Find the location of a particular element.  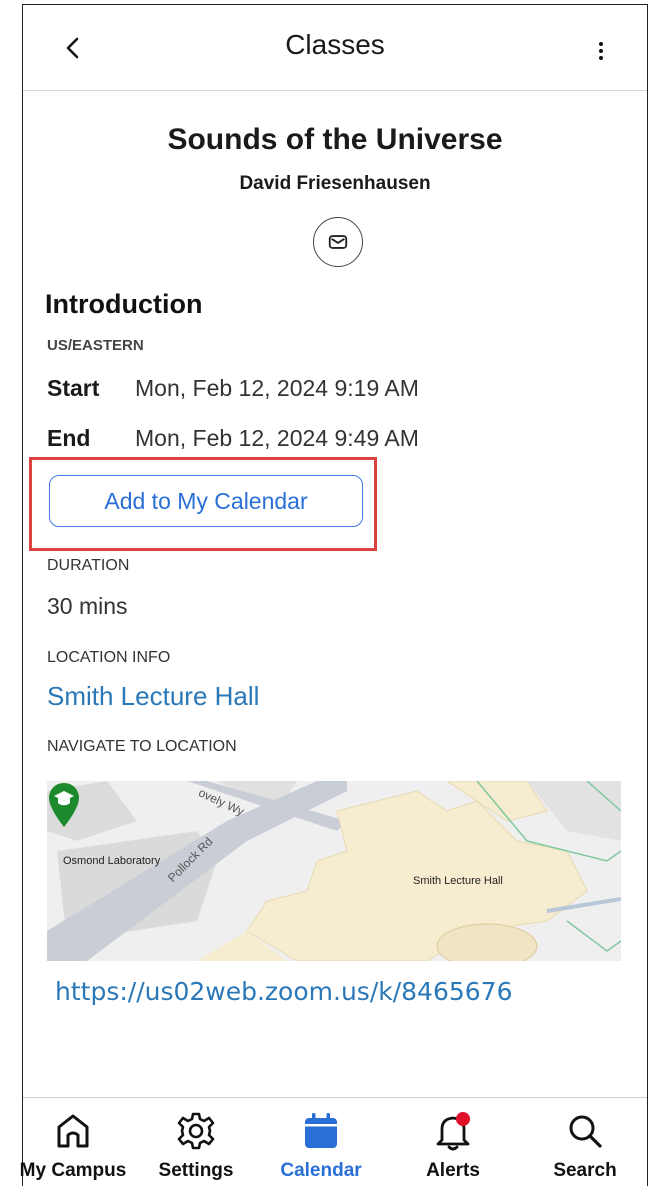

tab-label: My Campus is located at coordinates (73, 1170).